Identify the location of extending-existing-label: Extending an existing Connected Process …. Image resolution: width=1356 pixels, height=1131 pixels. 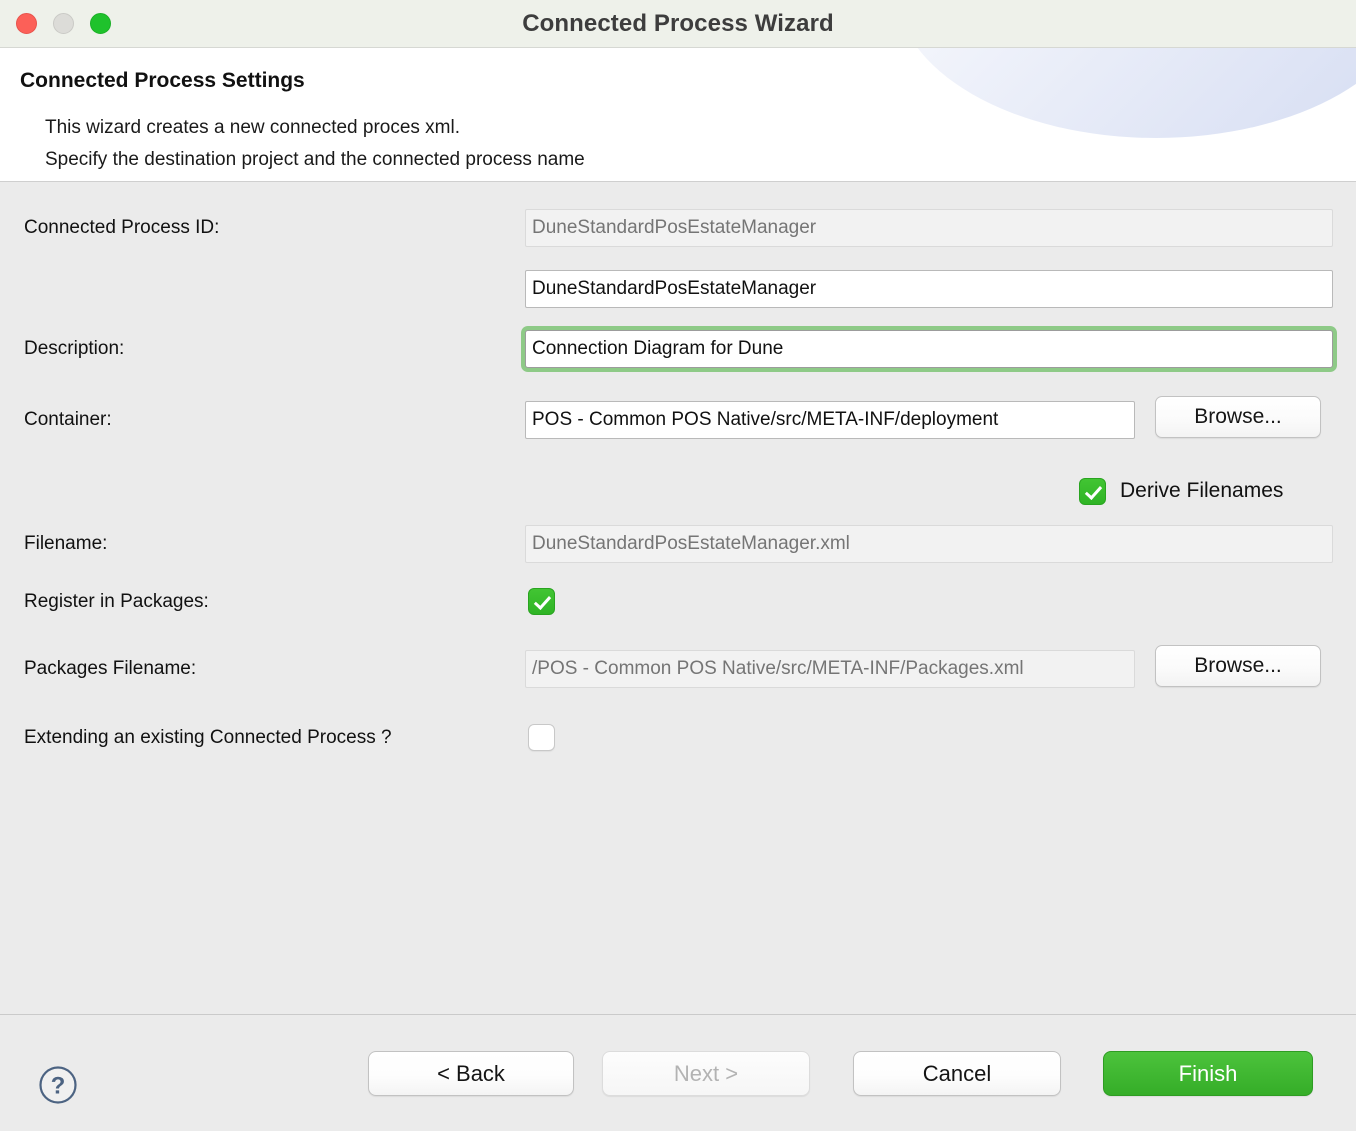
(208, 737).